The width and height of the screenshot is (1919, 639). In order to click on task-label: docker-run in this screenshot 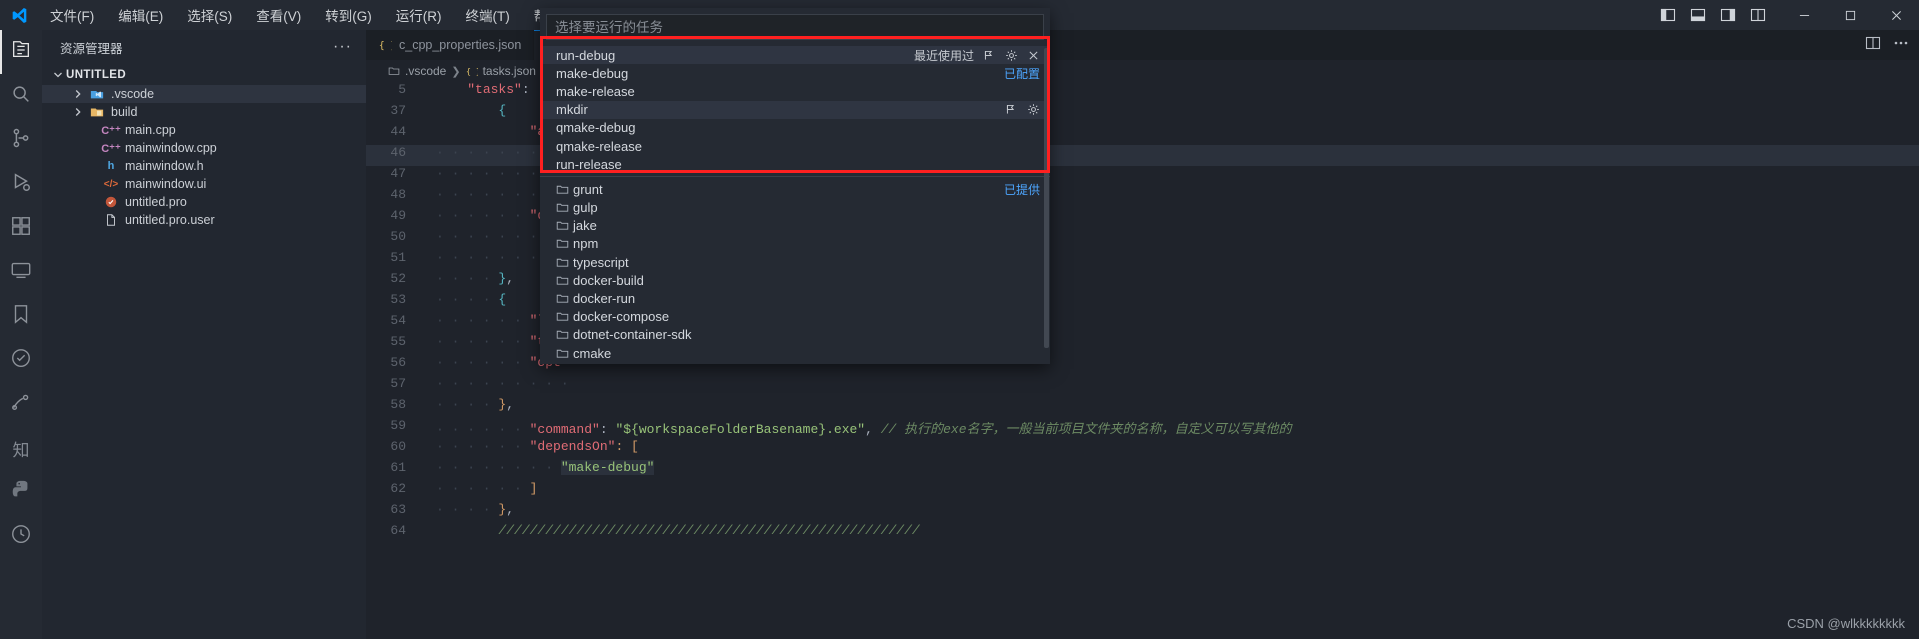, I will do `click(604, 299)`.